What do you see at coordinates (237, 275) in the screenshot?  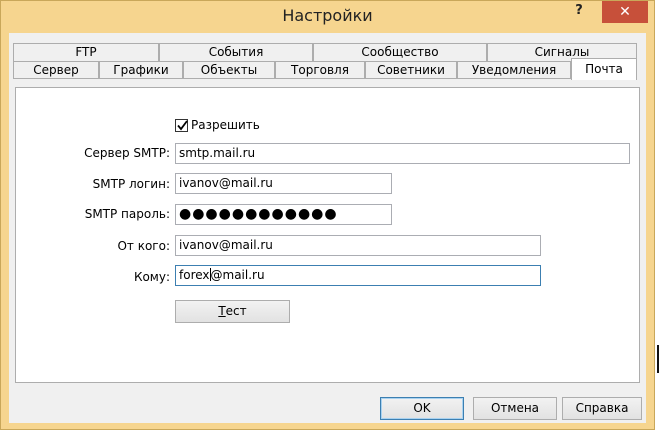 I see `to-input-text-after-caret: @mail.ru` at bounding box center [237, 275].